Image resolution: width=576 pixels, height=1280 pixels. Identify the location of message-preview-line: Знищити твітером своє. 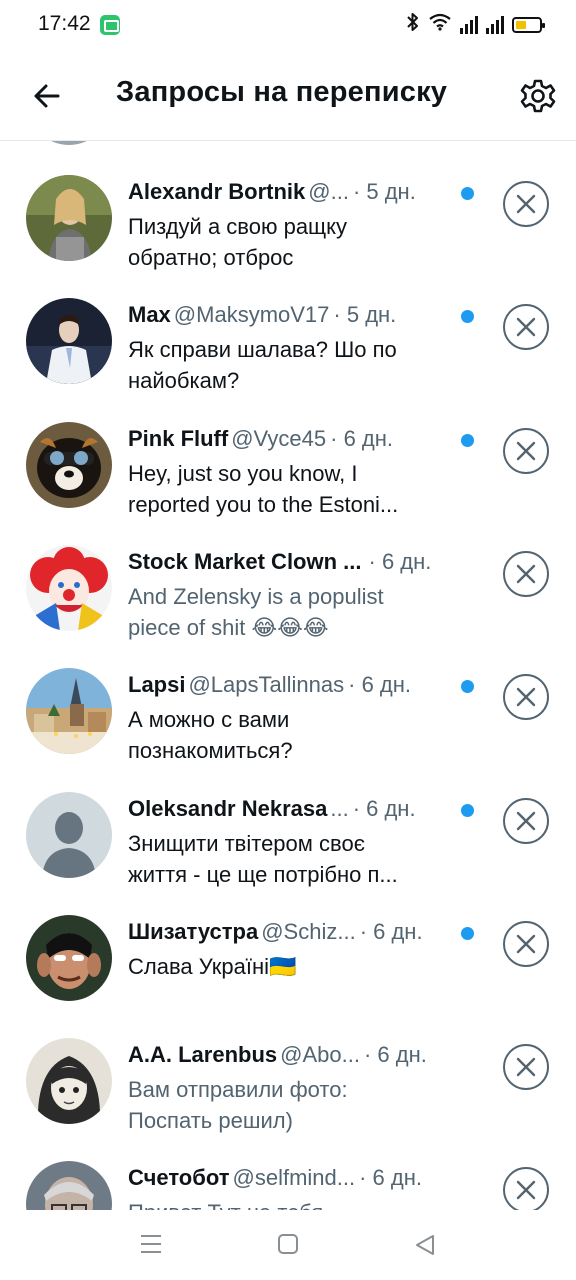
(246, 843).